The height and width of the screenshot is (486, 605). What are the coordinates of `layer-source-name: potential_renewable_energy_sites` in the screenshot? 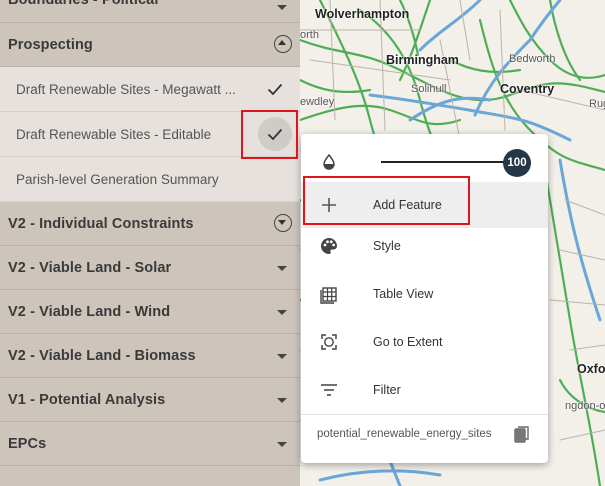 It's located at (404, 434).